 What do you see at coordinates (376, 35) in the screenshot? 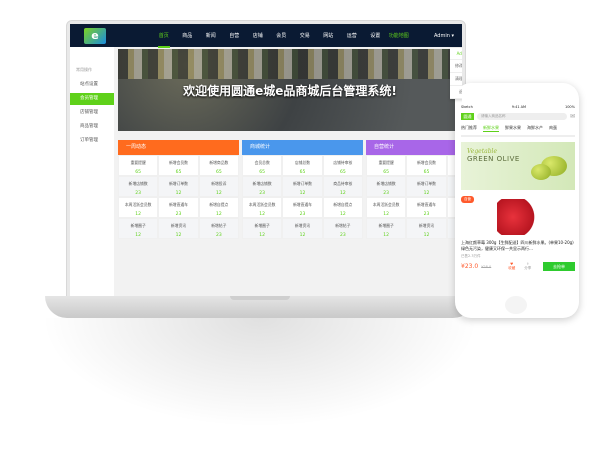
I see `nav-item: 设置` at bounding box center [376, 35].